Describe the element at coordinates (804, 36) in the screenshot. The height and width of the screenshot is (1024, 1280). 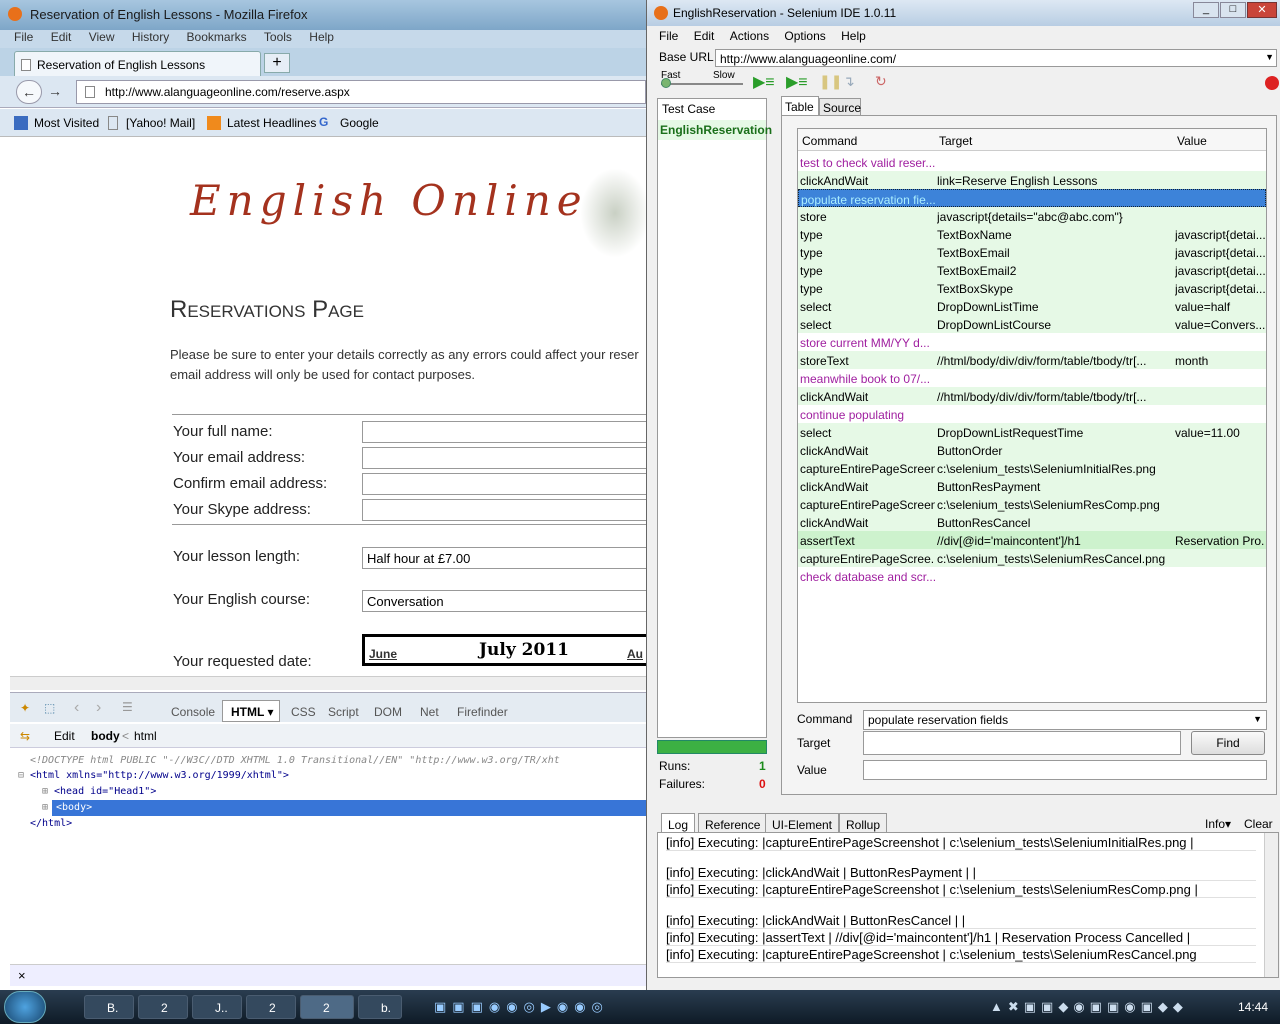
I see `se-menu-options: Options` at that location.